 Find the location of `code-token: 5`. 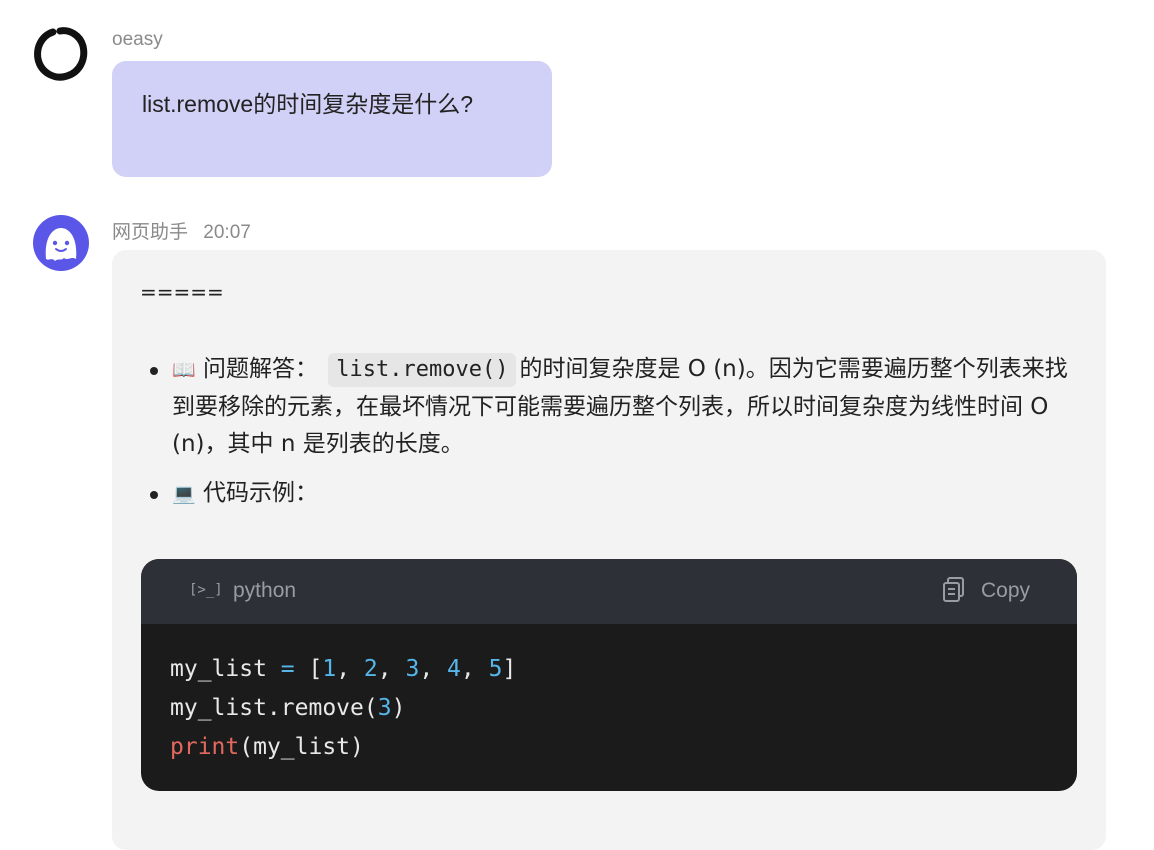

code-token: 5 is located at coordinates (495, 669).